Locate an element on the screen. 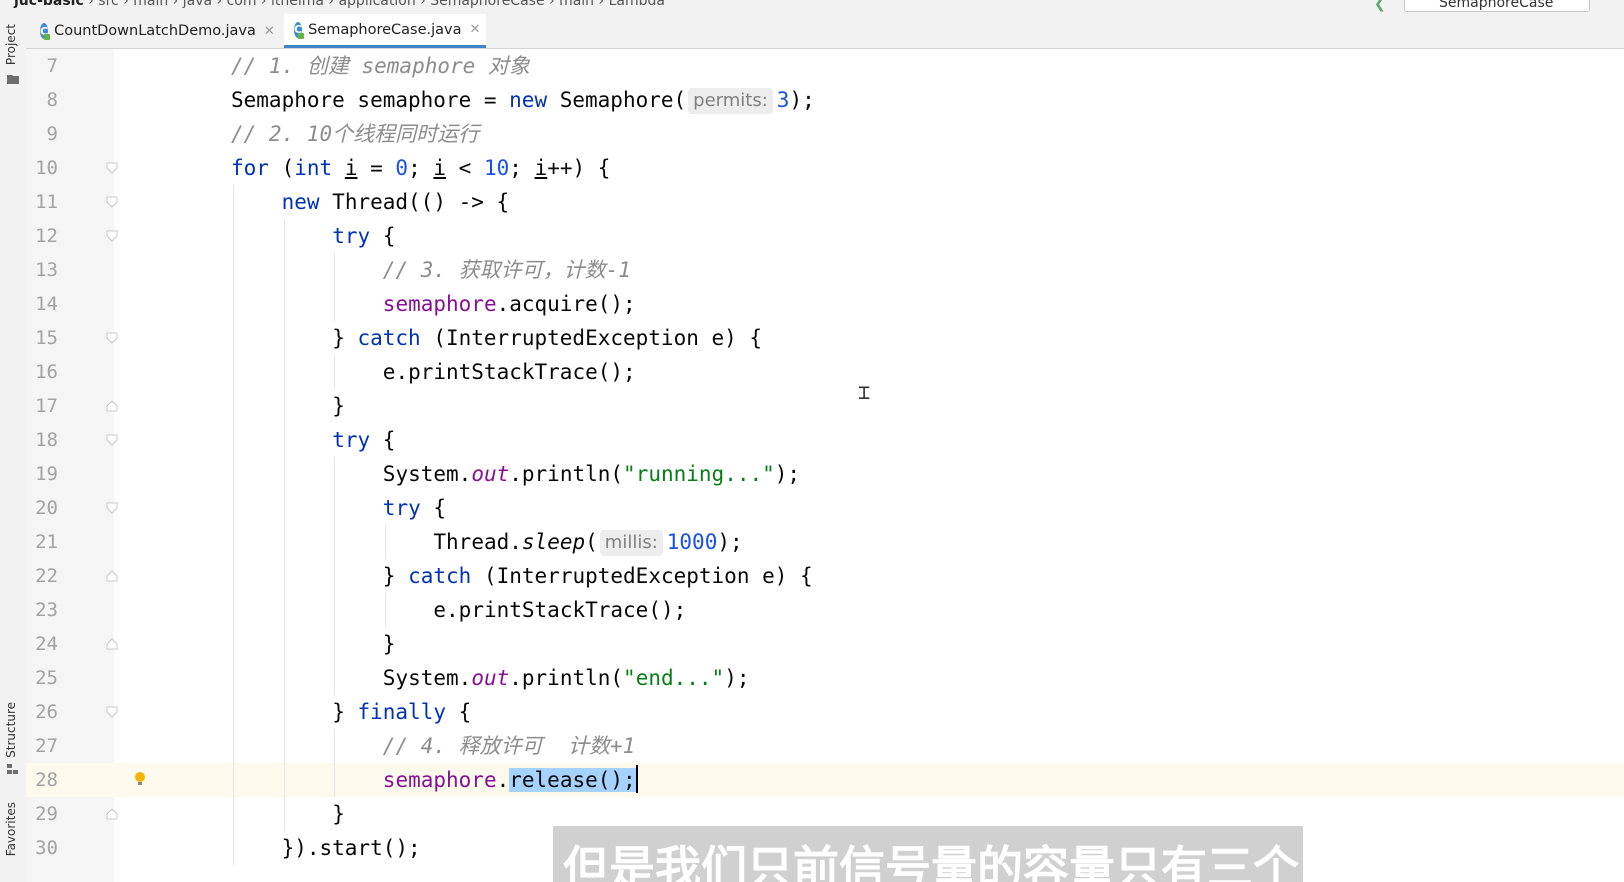  code-text: new Thread(() -> { is located at coordinates (396, 202).